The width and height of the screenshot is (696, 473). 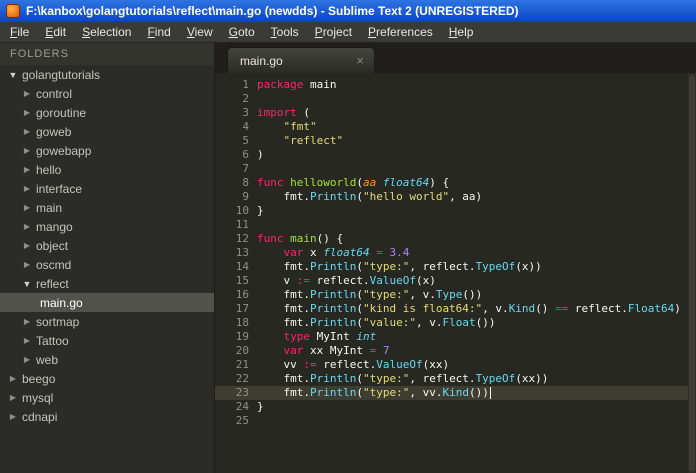 I want to click on code-line-1: 1 package main, so click(x=455, y=85).